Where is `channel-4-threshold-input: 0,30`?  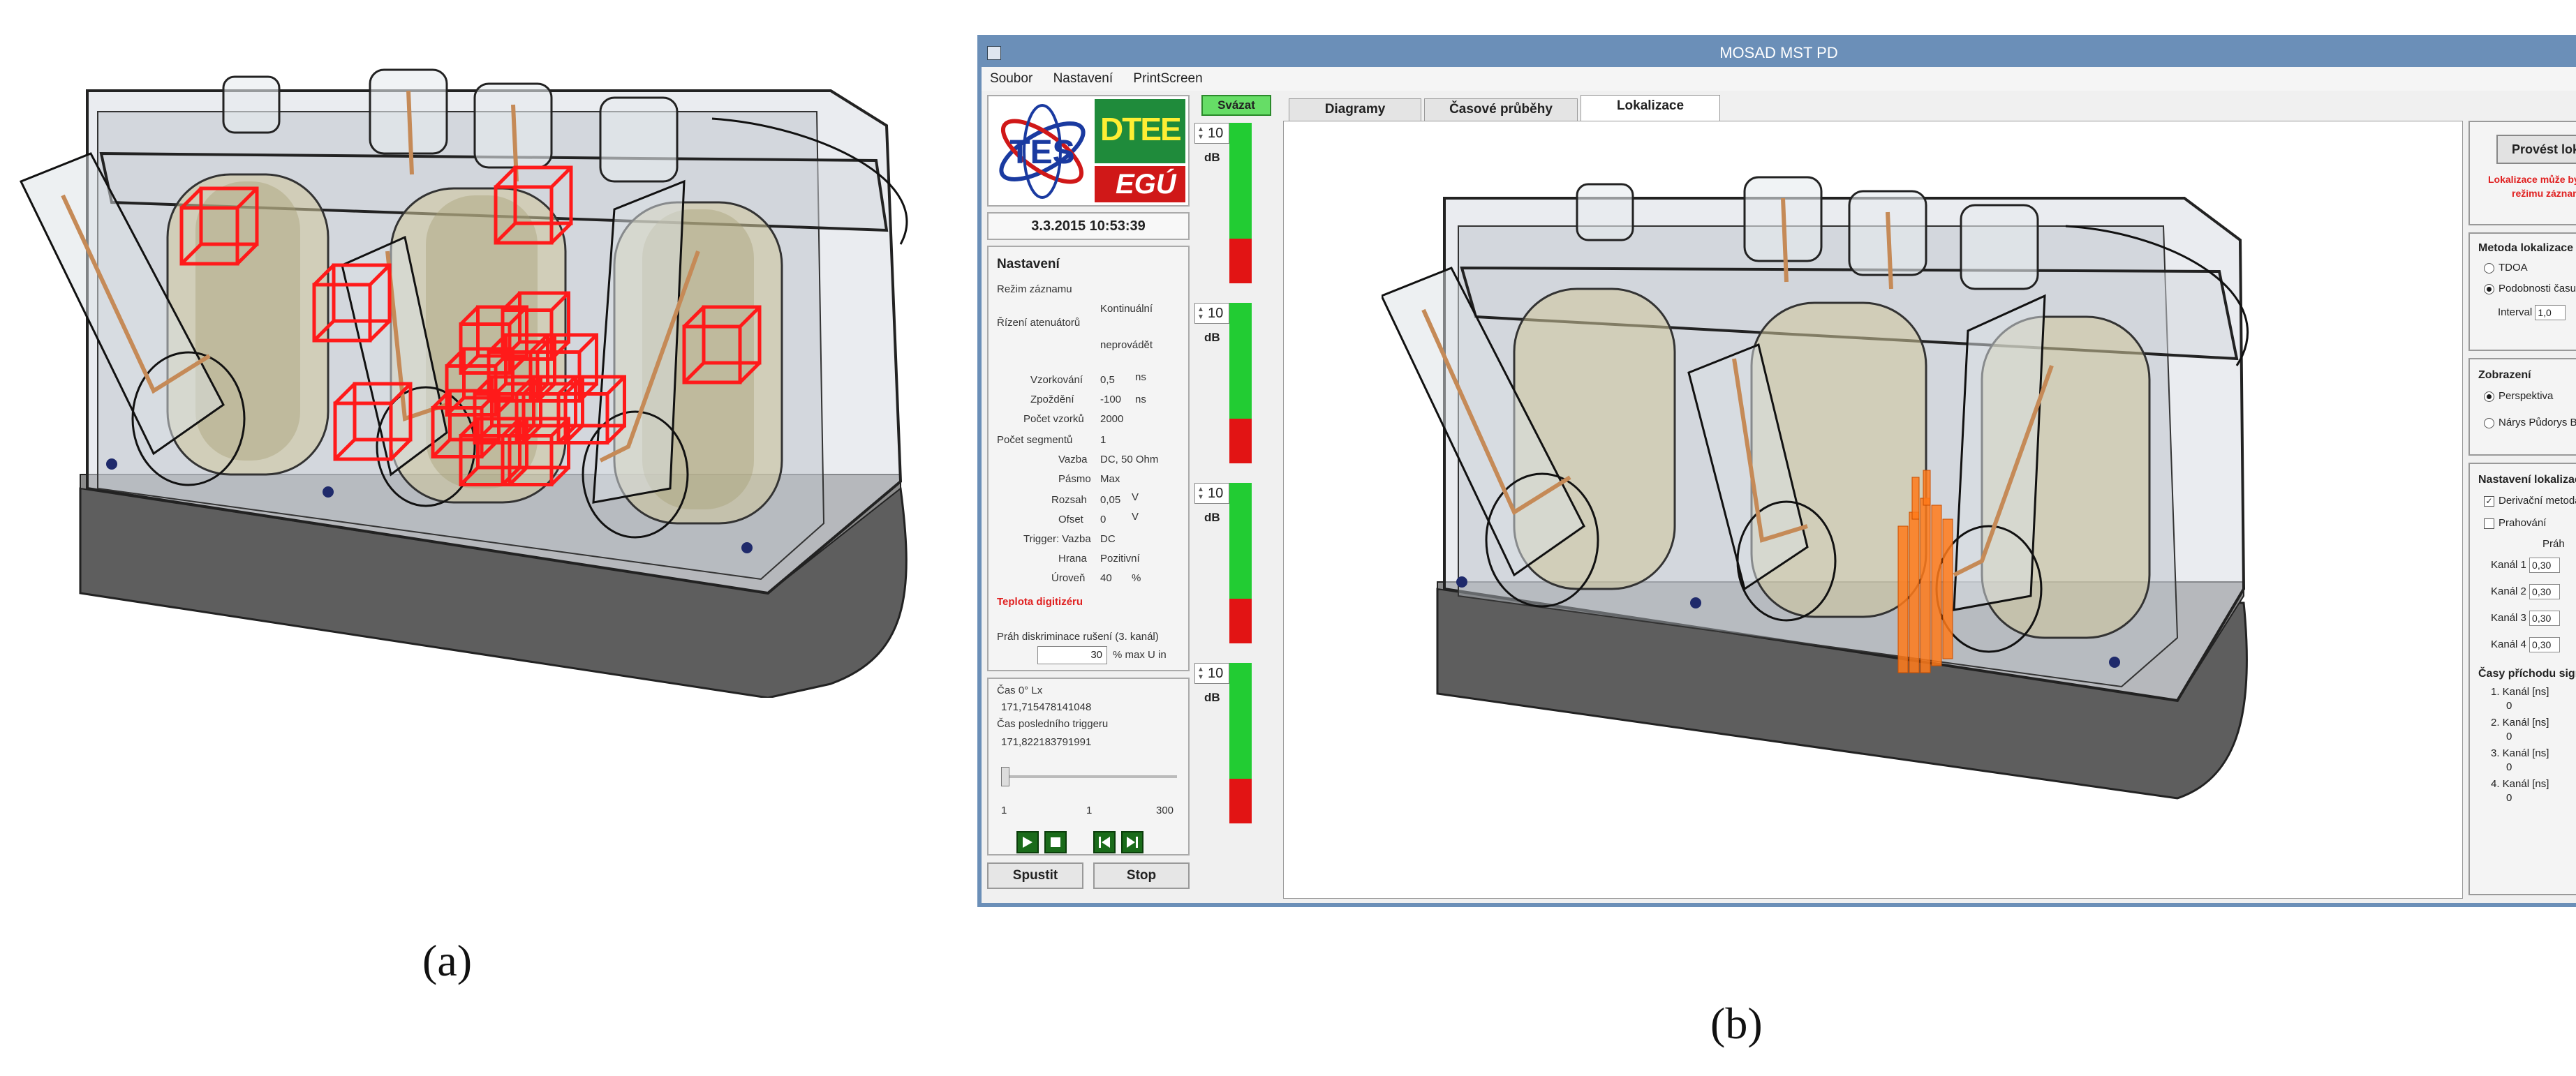 channel-4-threshold-input: 0,30 is located at coordinates (2545, 644).